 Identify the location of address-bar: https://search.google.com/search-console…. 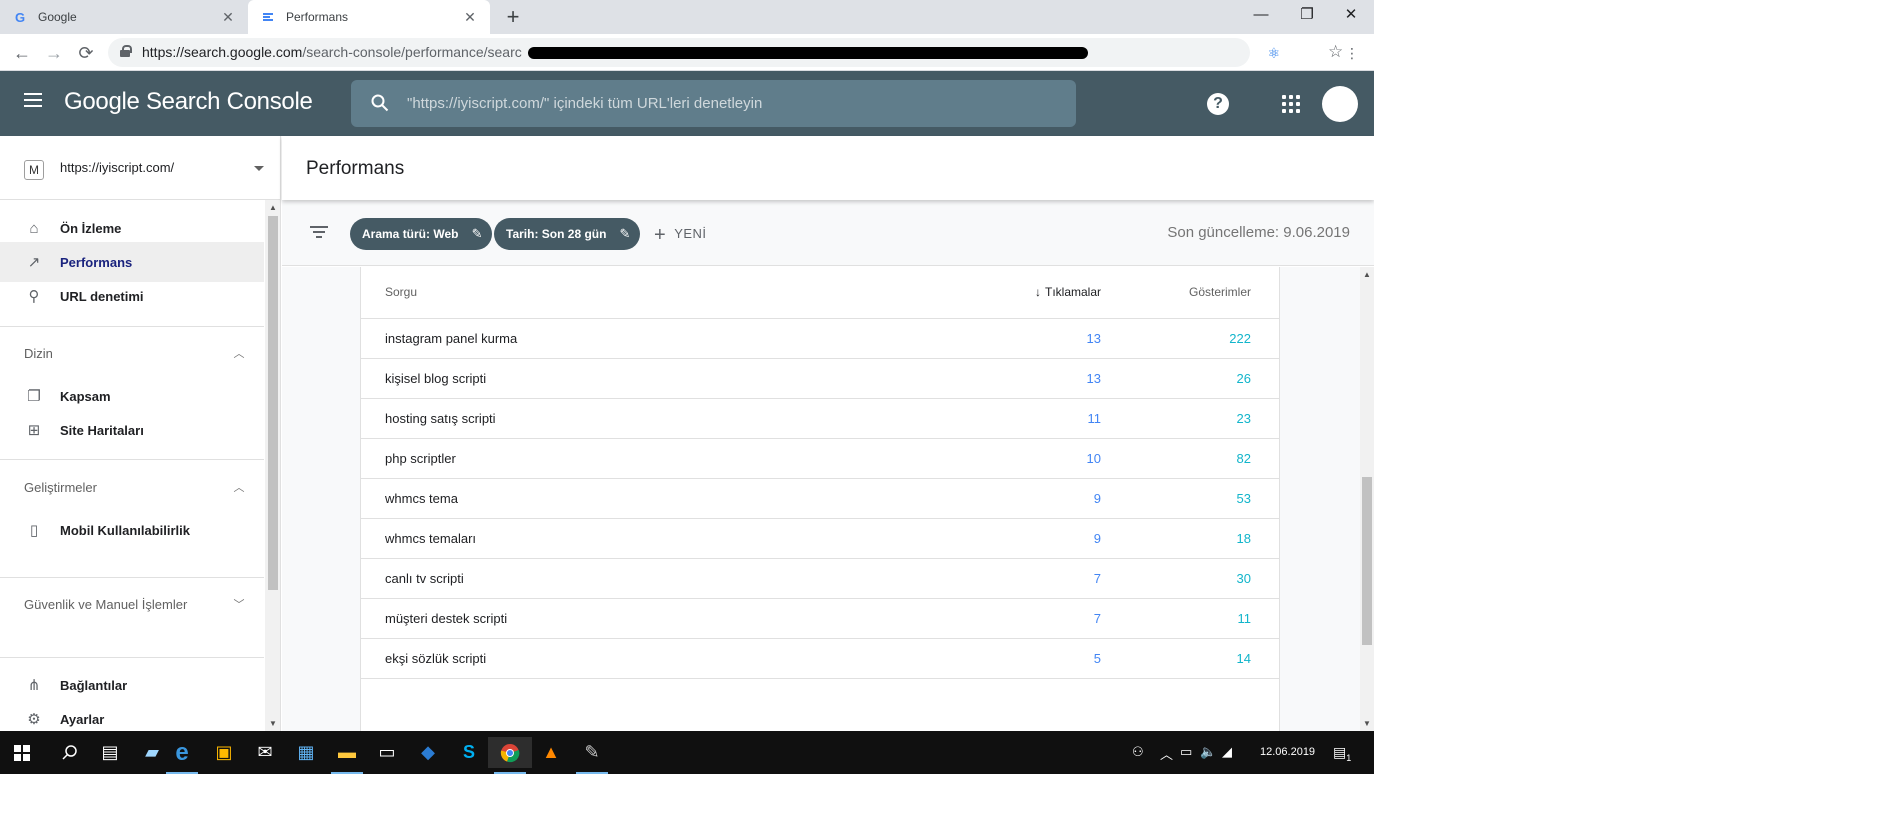
(725, 52).